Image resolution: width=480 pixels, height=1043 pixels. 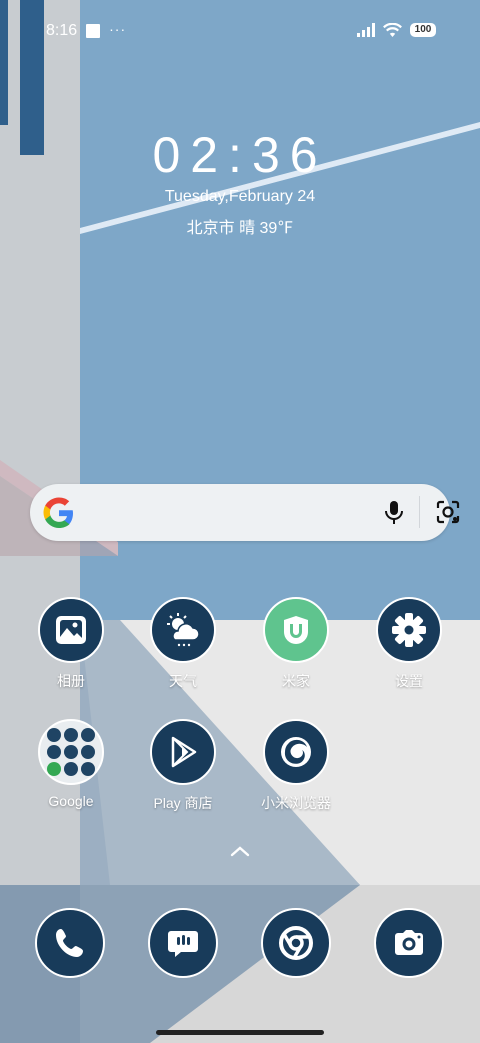 What do you see at coordinates (183, 630) in the screenshot?
I see `weather-icon` at bounding box center [183, 630].